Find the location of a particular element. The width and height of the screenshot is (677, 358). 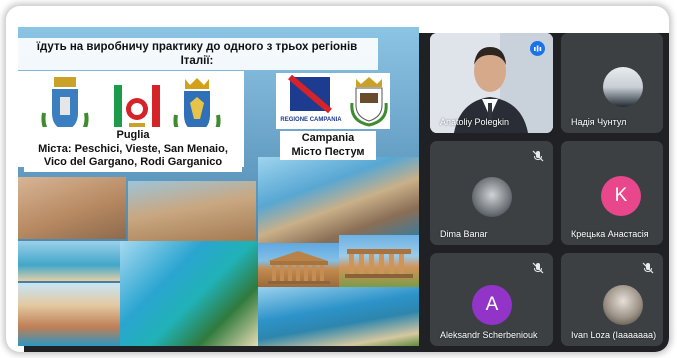

lagoon-photo is located at coordinates (189, 293).